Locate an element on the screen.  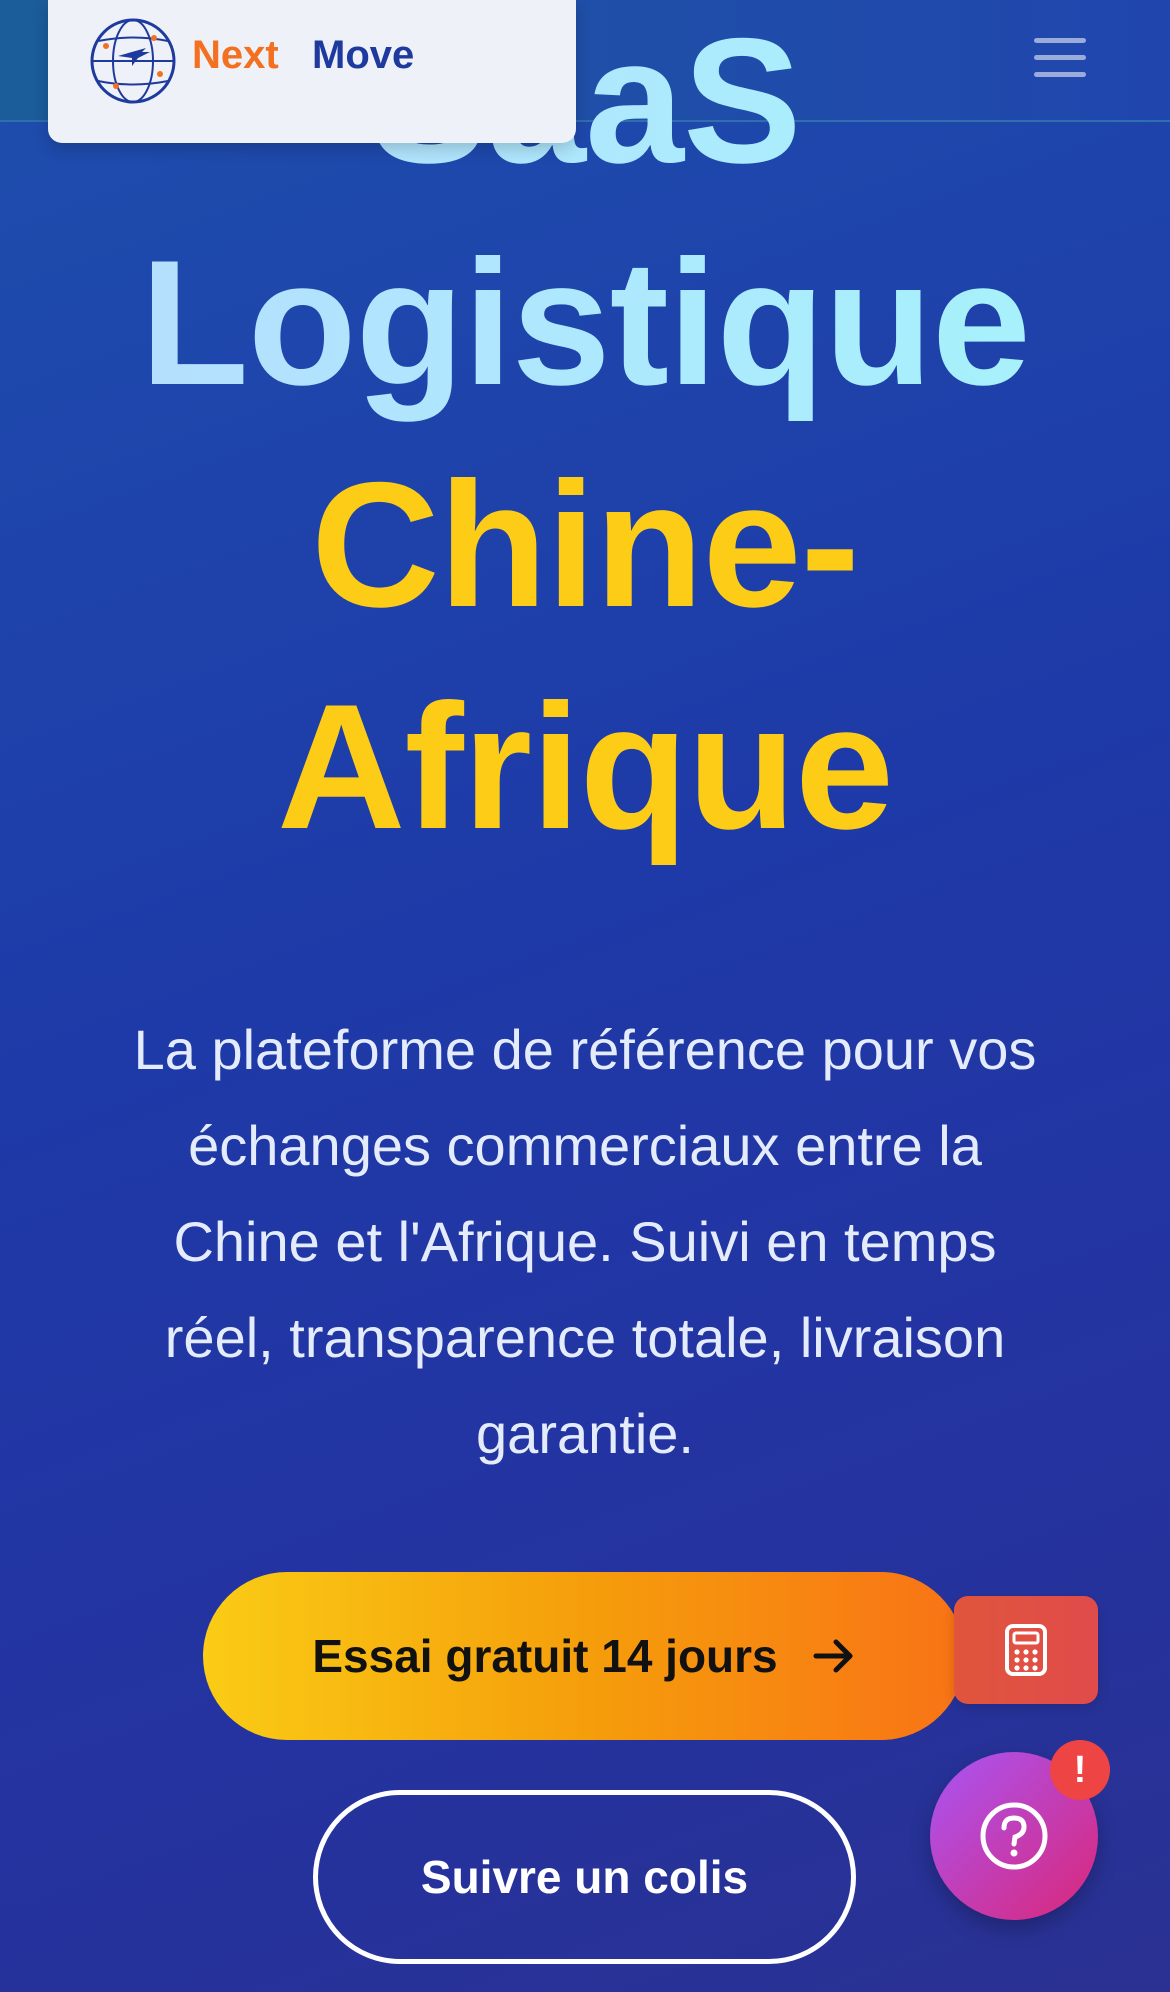
calculator-icon is located at coordinates (1026, 1650).